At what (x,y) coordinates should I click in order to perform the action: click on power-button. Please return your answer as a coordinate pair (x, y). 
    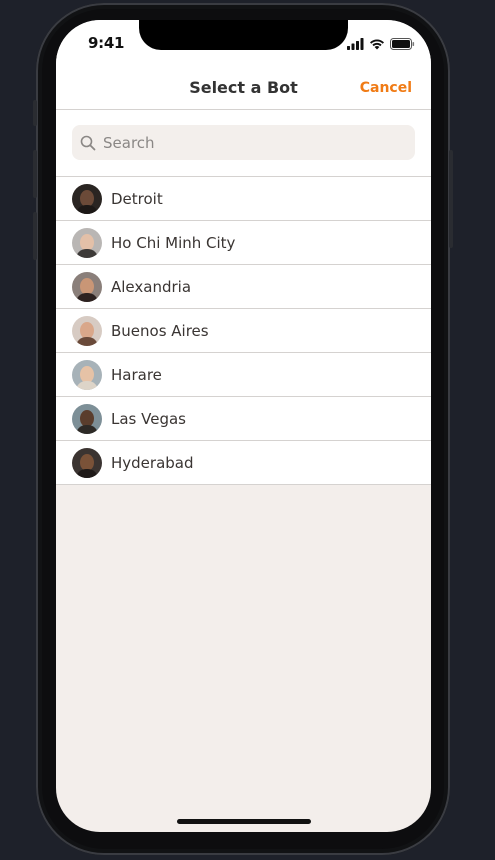
    Looking at the image, I should click on (451, 199).